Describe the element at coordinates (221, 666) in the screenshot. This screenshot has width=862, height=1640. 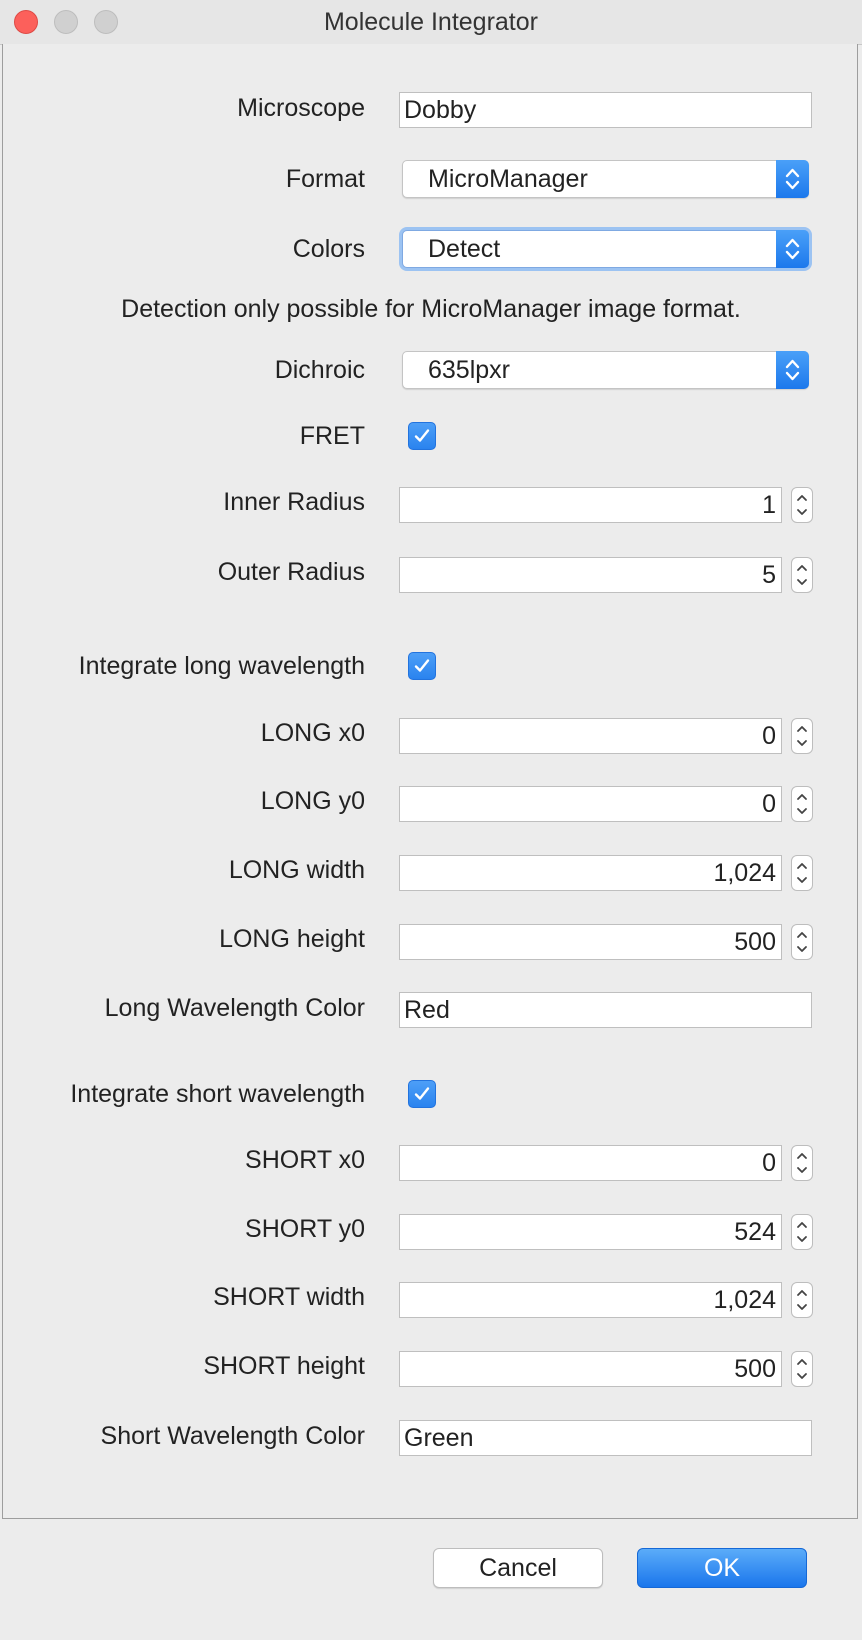
I see `integrate-long-label: Integrate long wavelength` at that location.